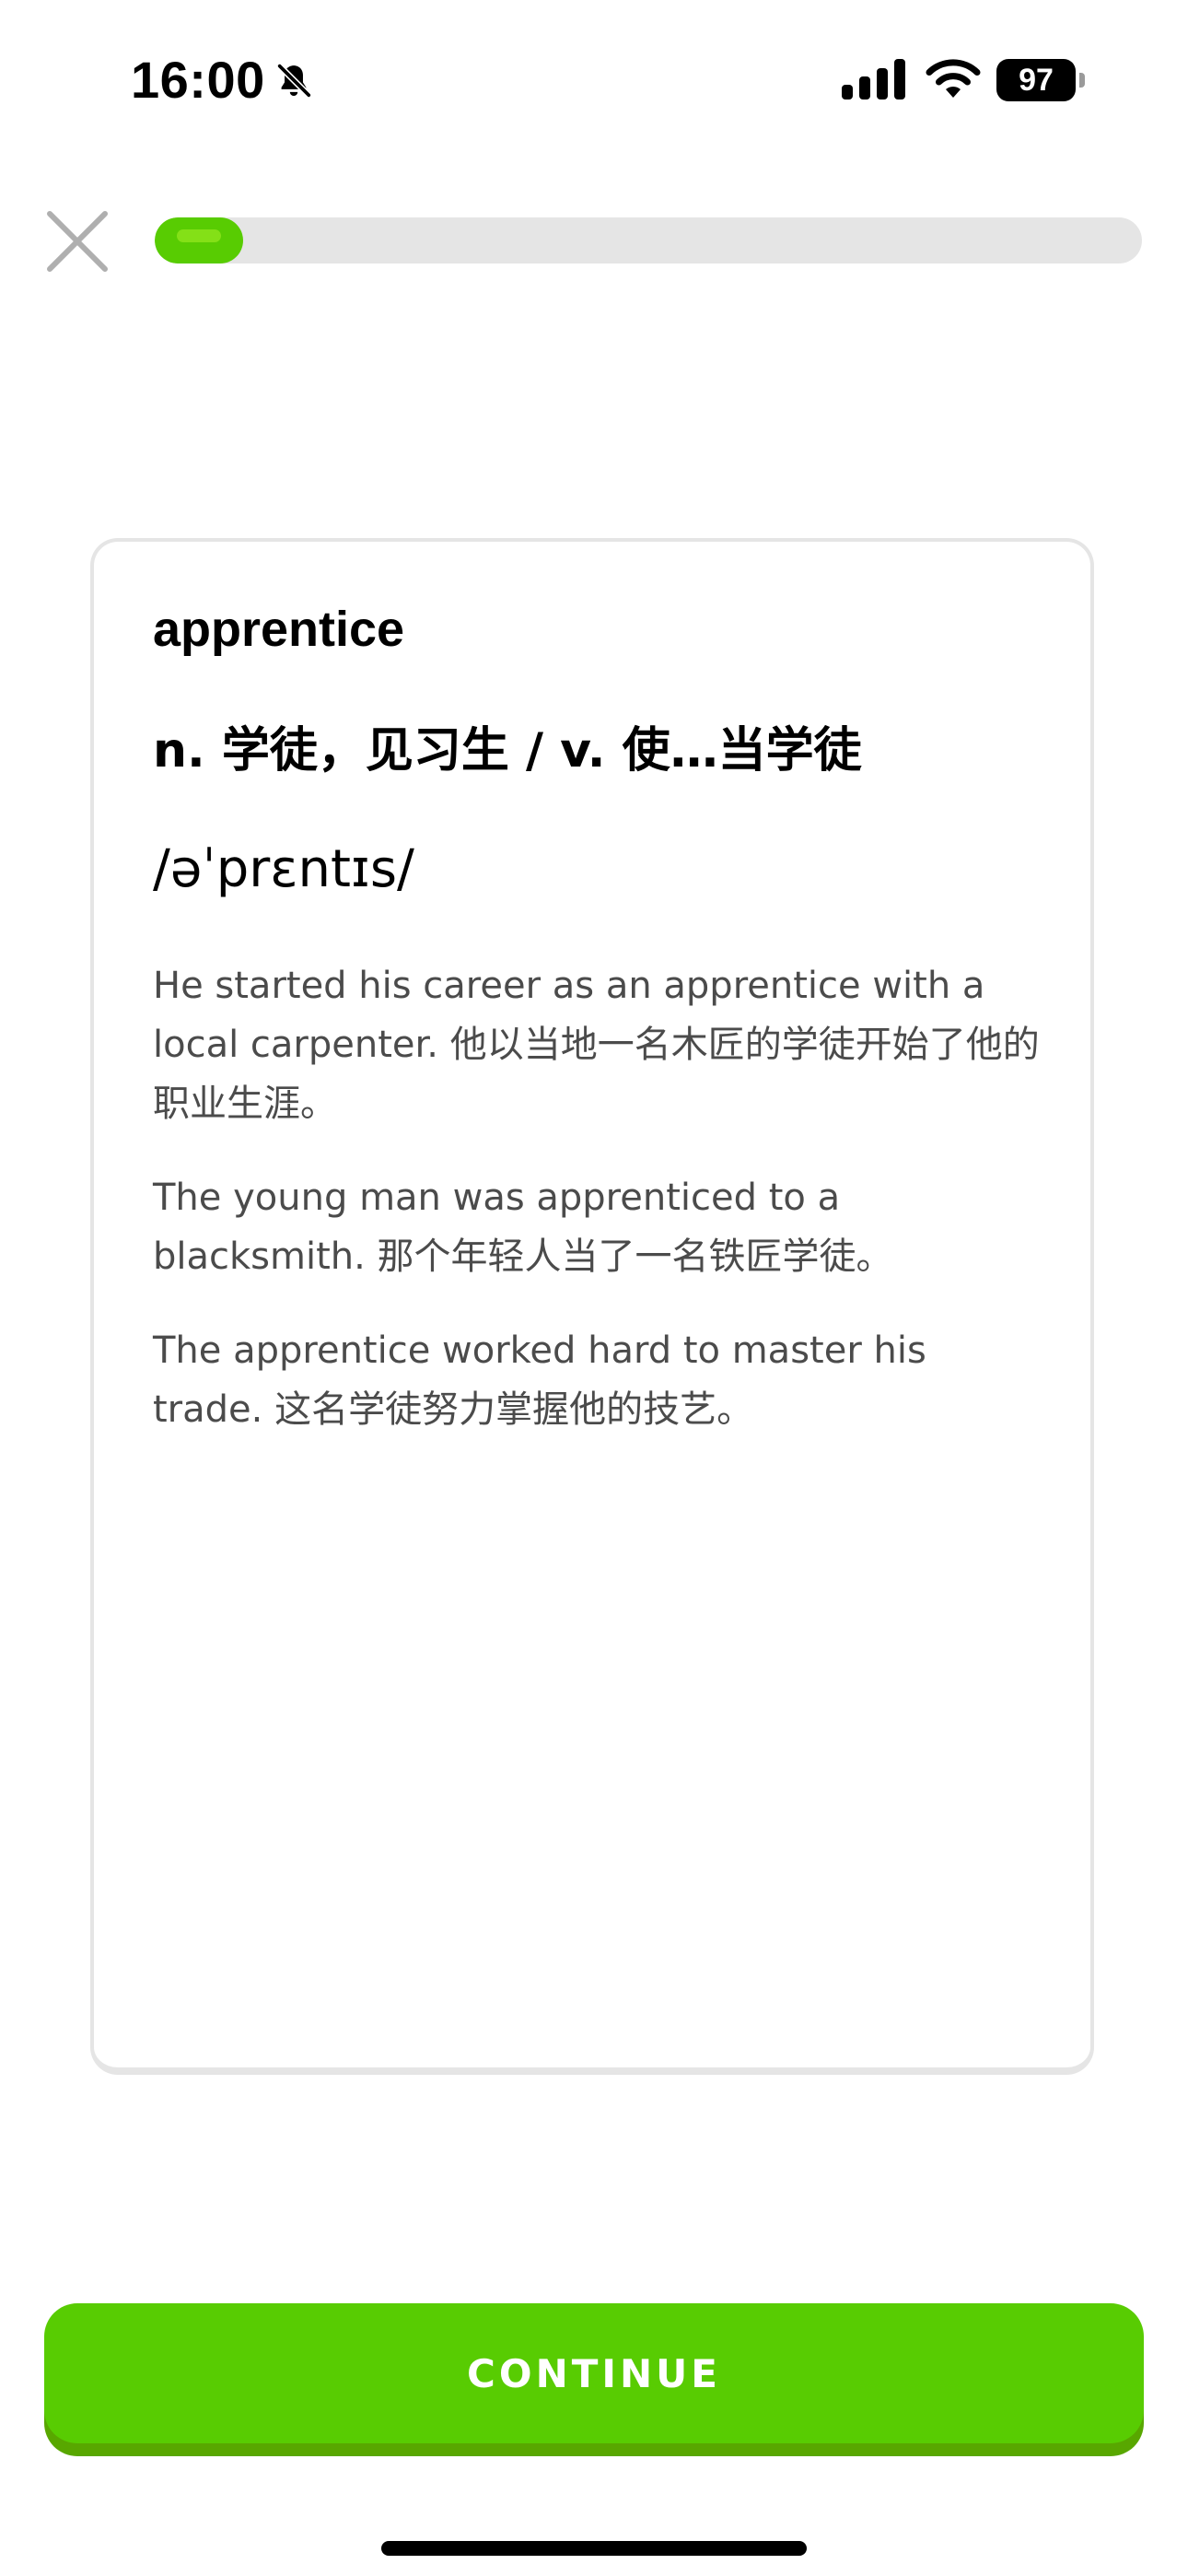 Image resolution: width=1188 pixels, height=2576 pixels. Describe the element at coordinates (873, 79) in the screenshot. I see `signal-icon` at that location.